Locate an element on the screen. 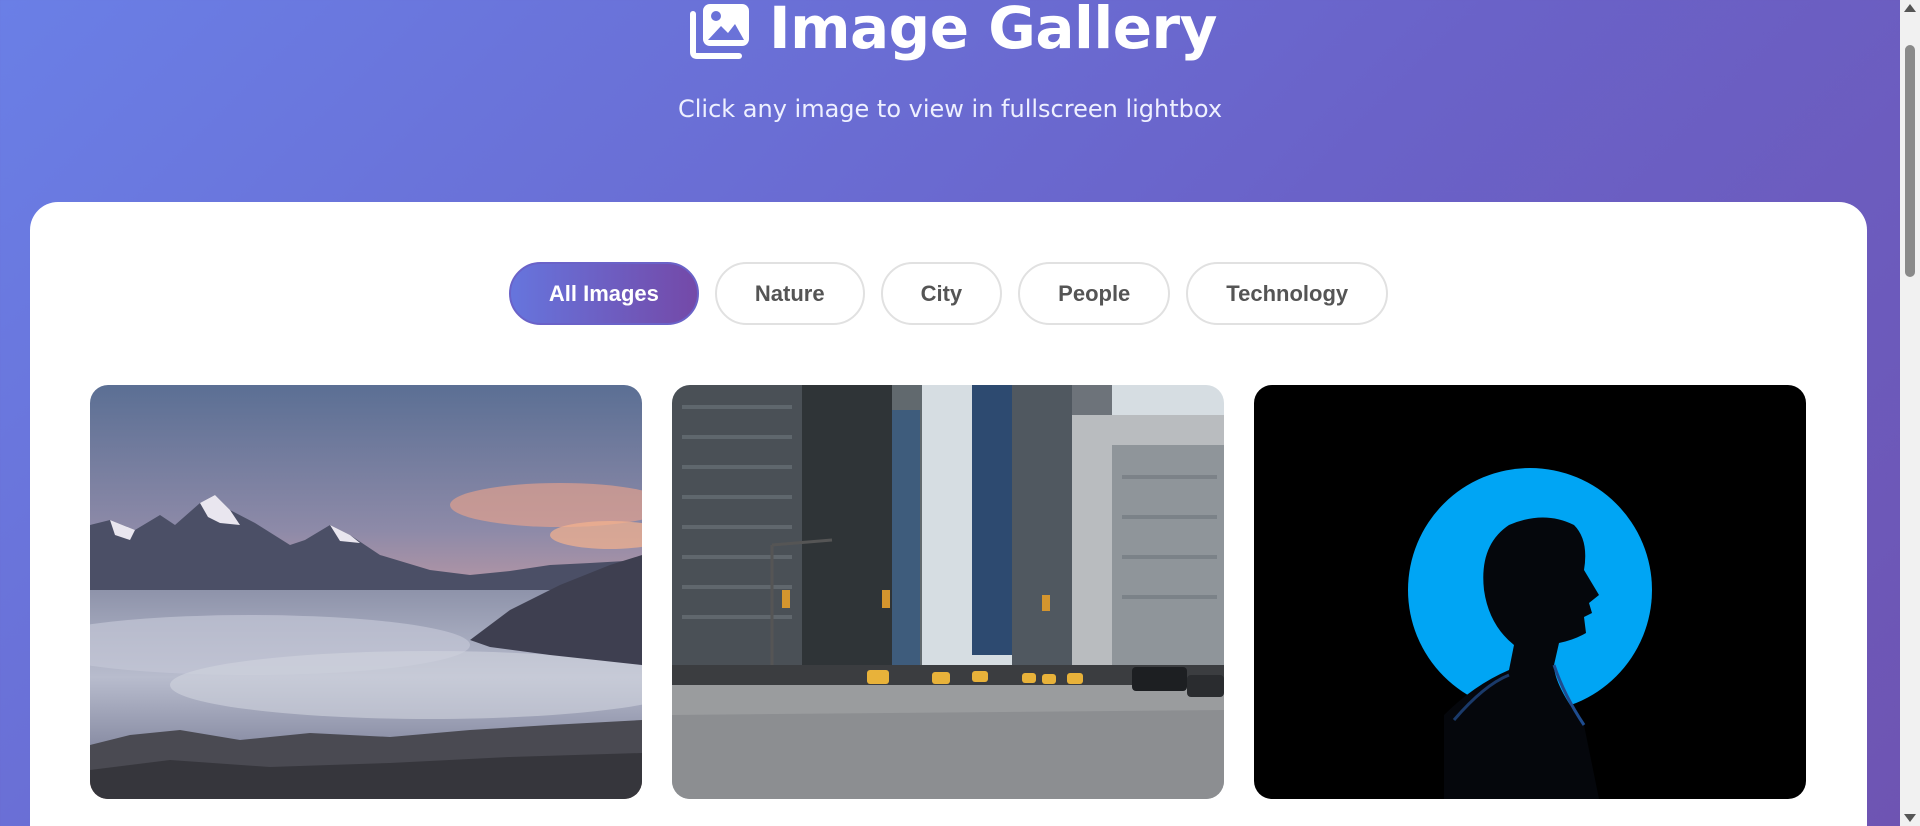 This screenshot has width=1920, height=826. gallery-item-mountains is located at coordinates (366, 592).